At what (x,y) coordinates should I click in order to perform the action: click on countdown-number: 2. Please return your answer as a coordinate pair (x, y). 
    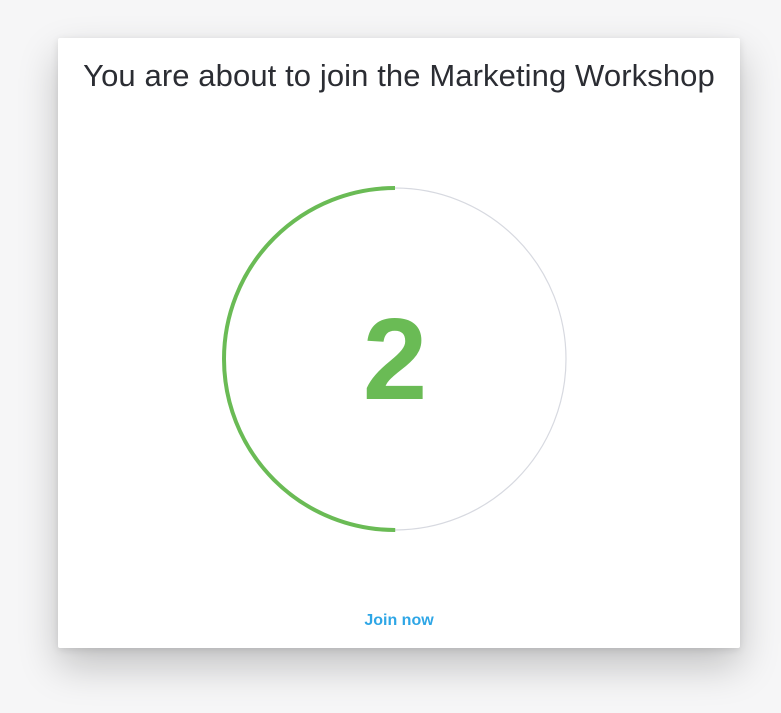
    Looking at the image, I should click on (395, 359).